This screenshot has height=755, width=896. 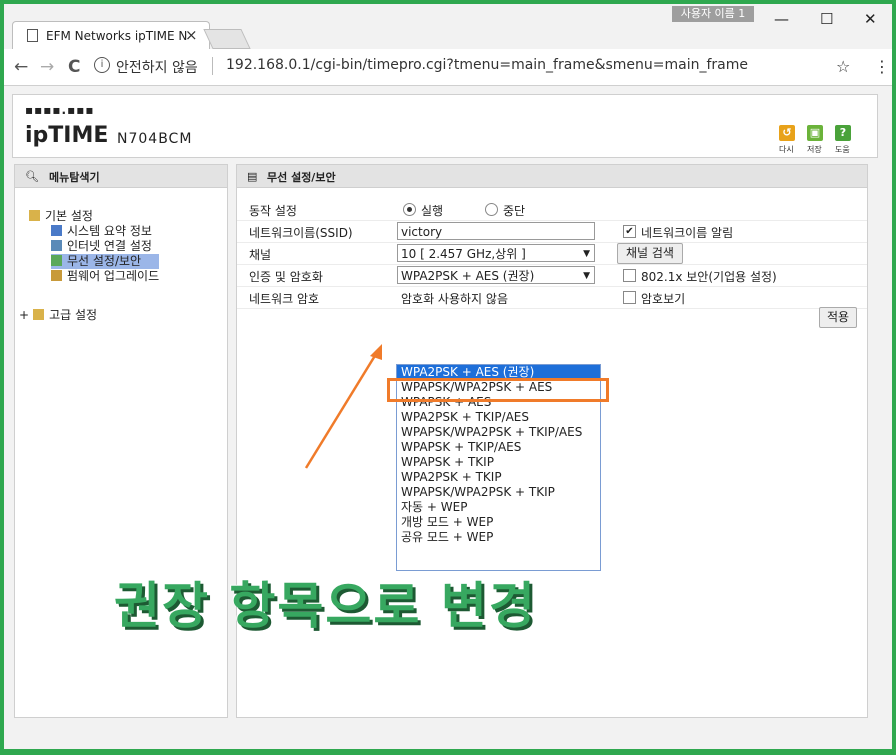 I want to click on wireless-icon, so click(x=56, y=260).